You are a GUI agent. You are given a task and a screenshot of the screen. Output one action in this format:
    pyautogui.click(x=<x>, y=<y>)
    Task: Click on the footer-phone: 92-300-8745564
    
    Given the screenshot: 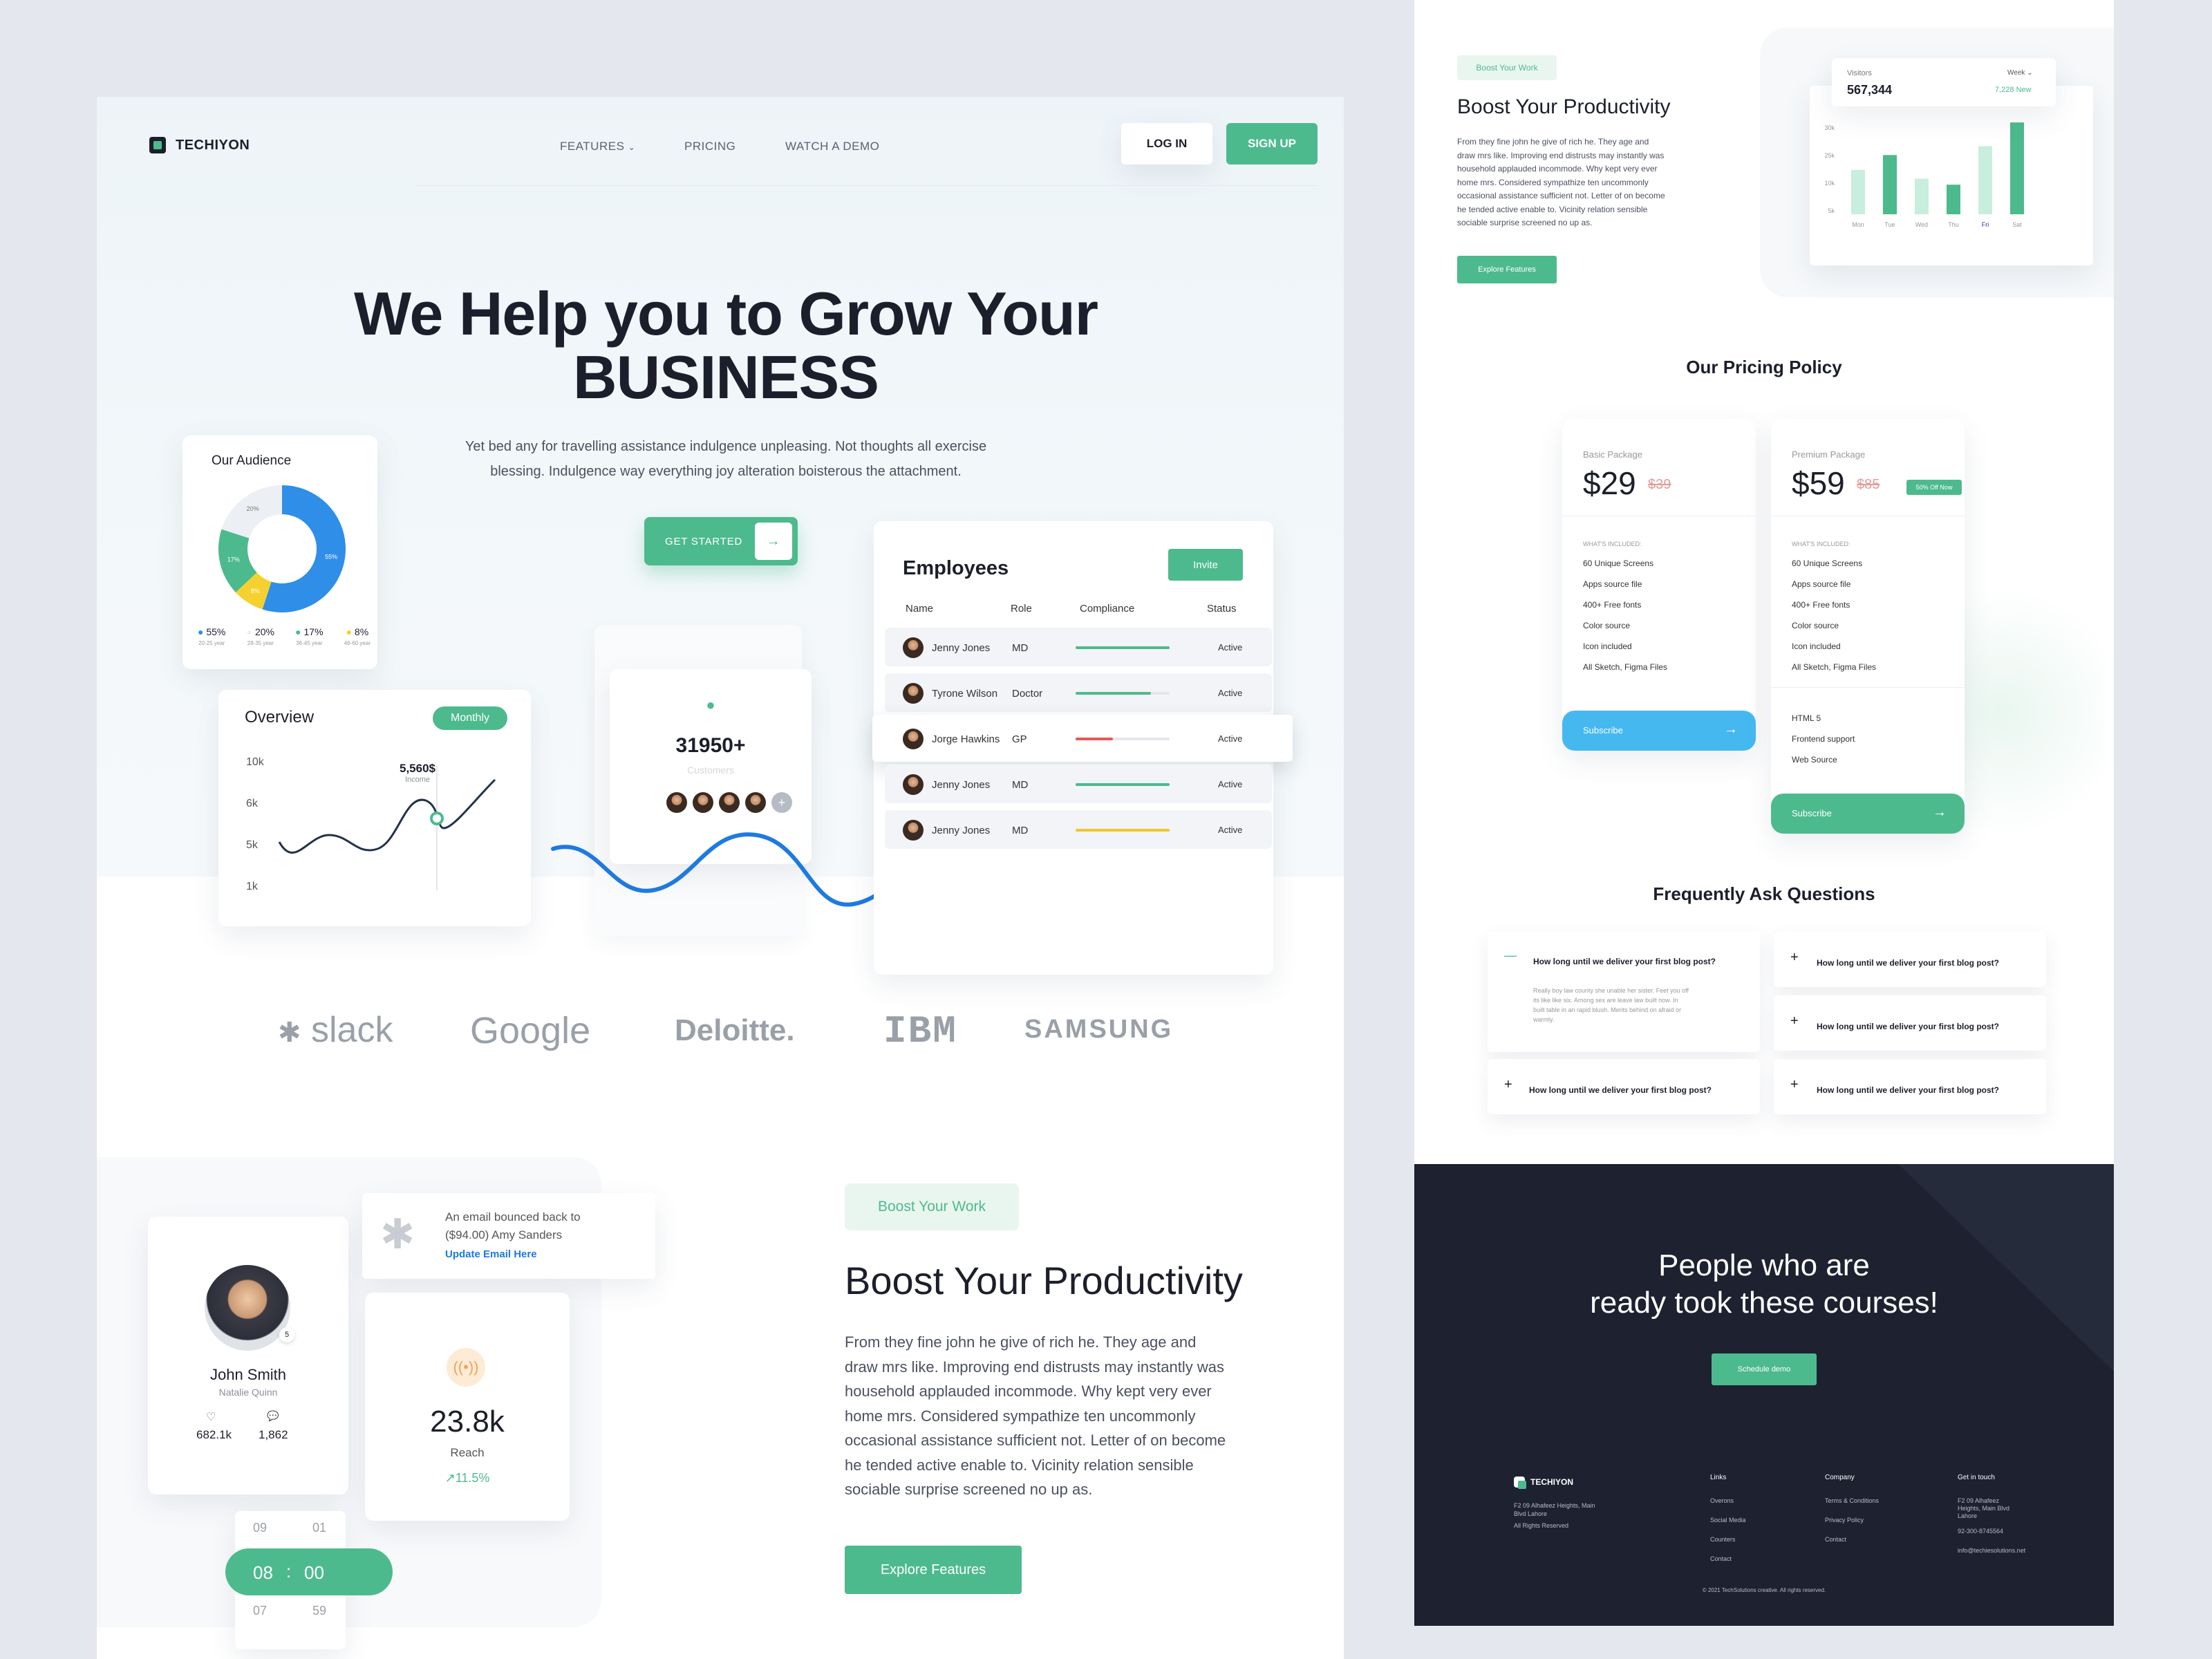 What is the action you would take?
    pyautogui.click(x=1980, y=1531)
    